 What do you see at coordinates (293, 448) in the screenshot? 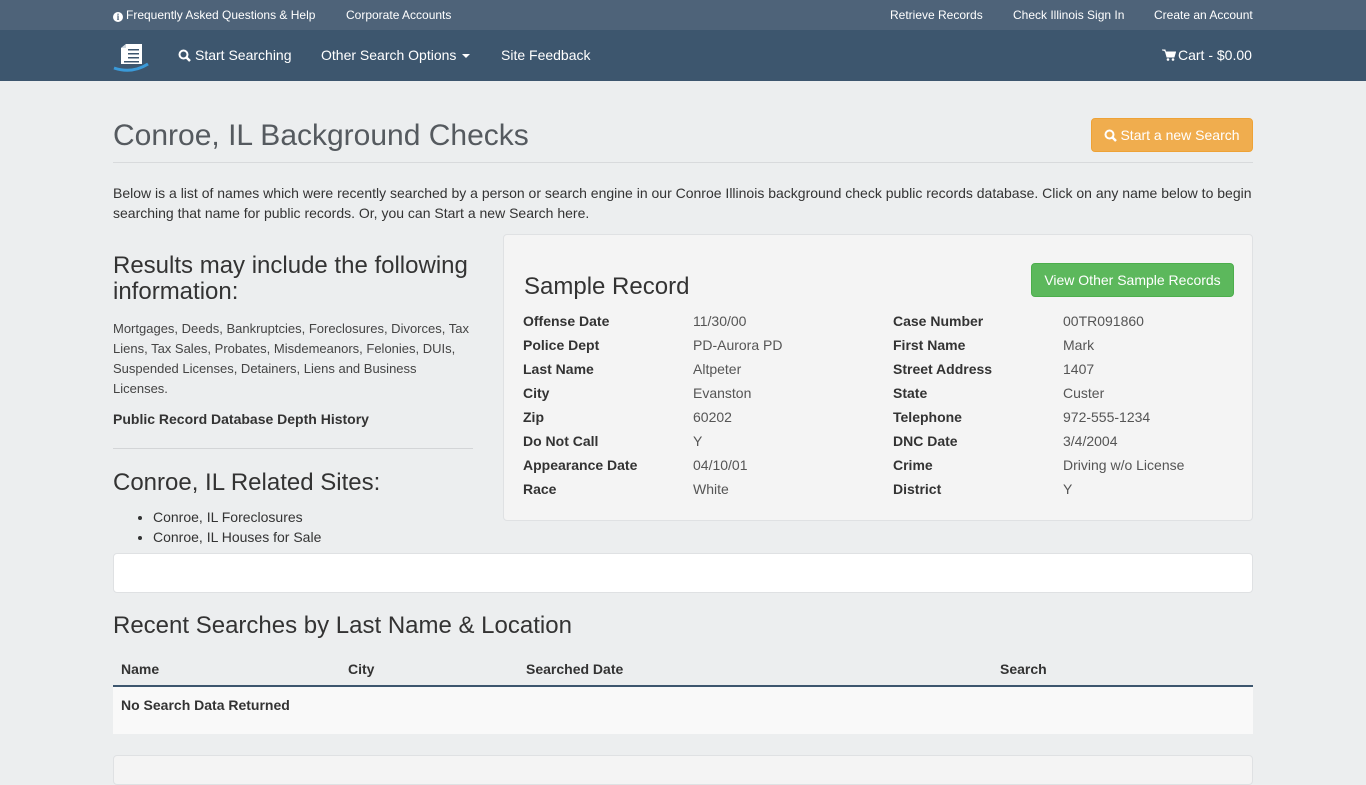
I see `divider` at bounding box center [293, 448].